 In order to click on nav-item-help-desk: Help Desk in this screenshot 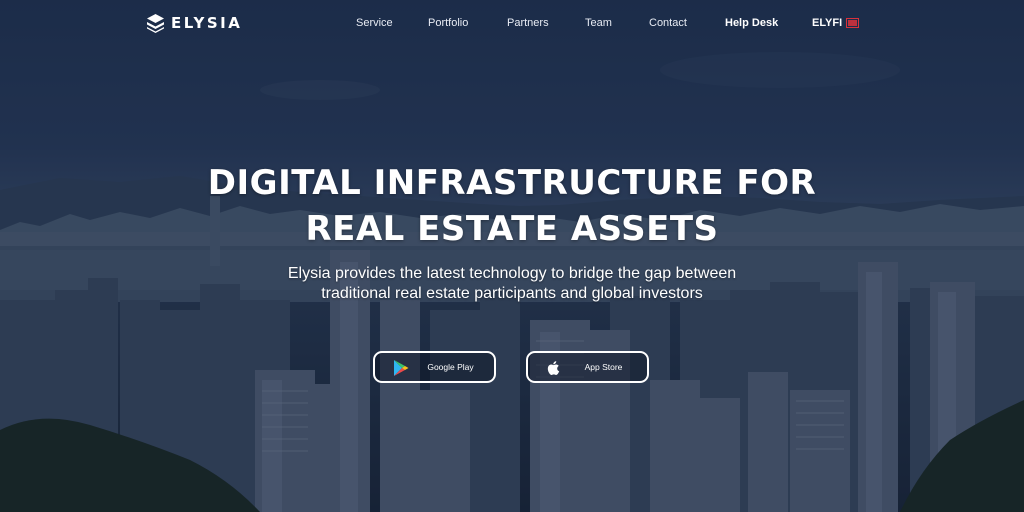, I will do `click(751, 23)`.